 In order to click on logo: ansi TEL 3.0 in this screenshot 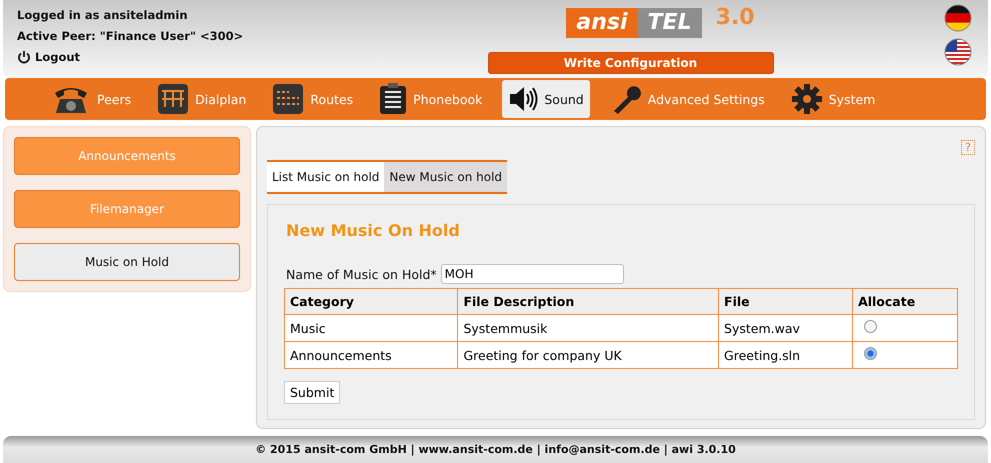, I will do `click(660, 23)`.